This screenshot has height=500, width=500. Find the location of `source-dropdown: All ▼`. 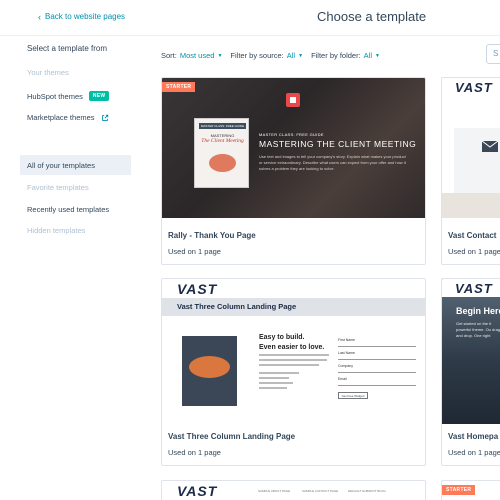

source-dropdown: All ▼ is located at coordinates (295, 55).